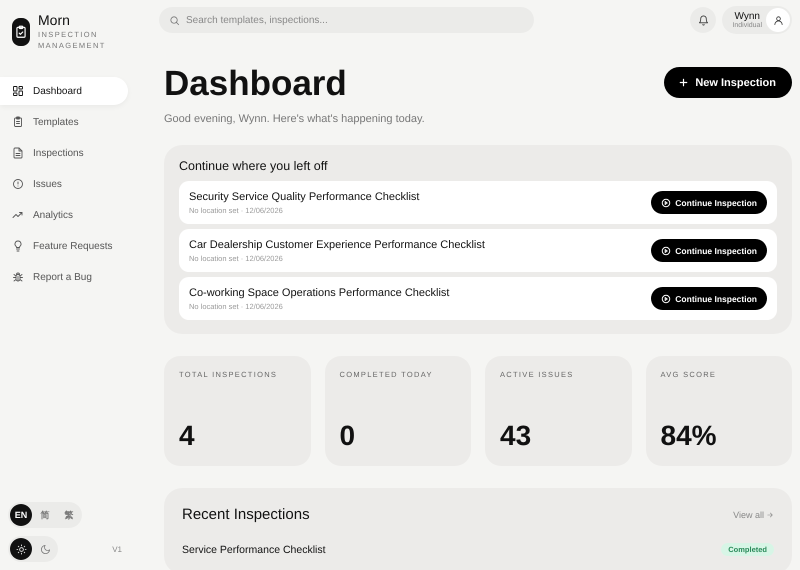  I want to click on language-option: EN, so click(21, 515).